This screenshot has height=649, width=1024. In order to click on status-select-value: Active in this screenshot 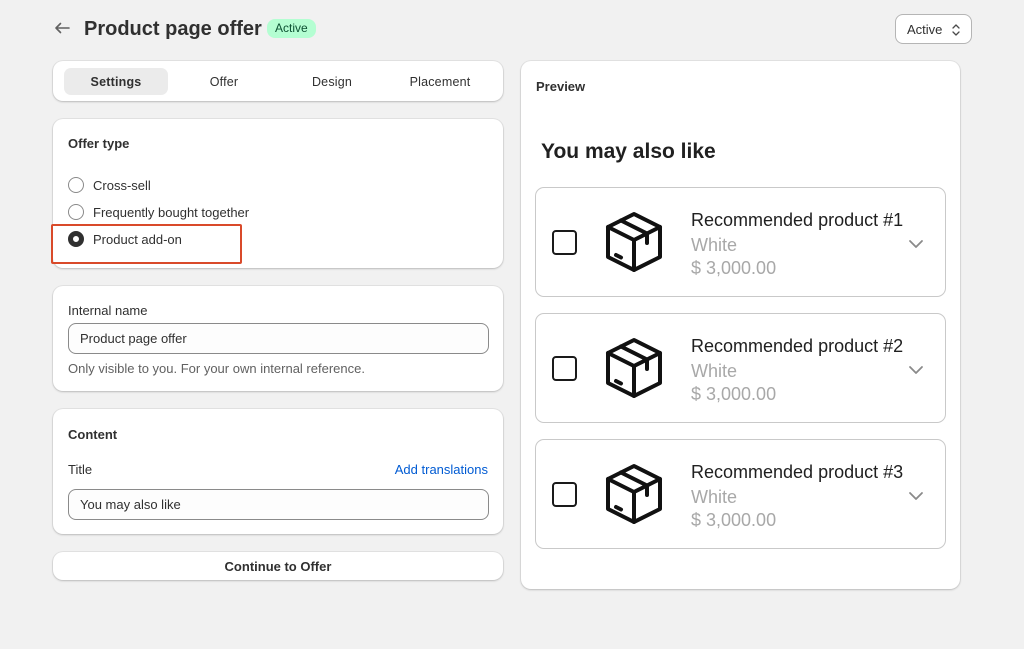, I will do `click(925, 29)`.